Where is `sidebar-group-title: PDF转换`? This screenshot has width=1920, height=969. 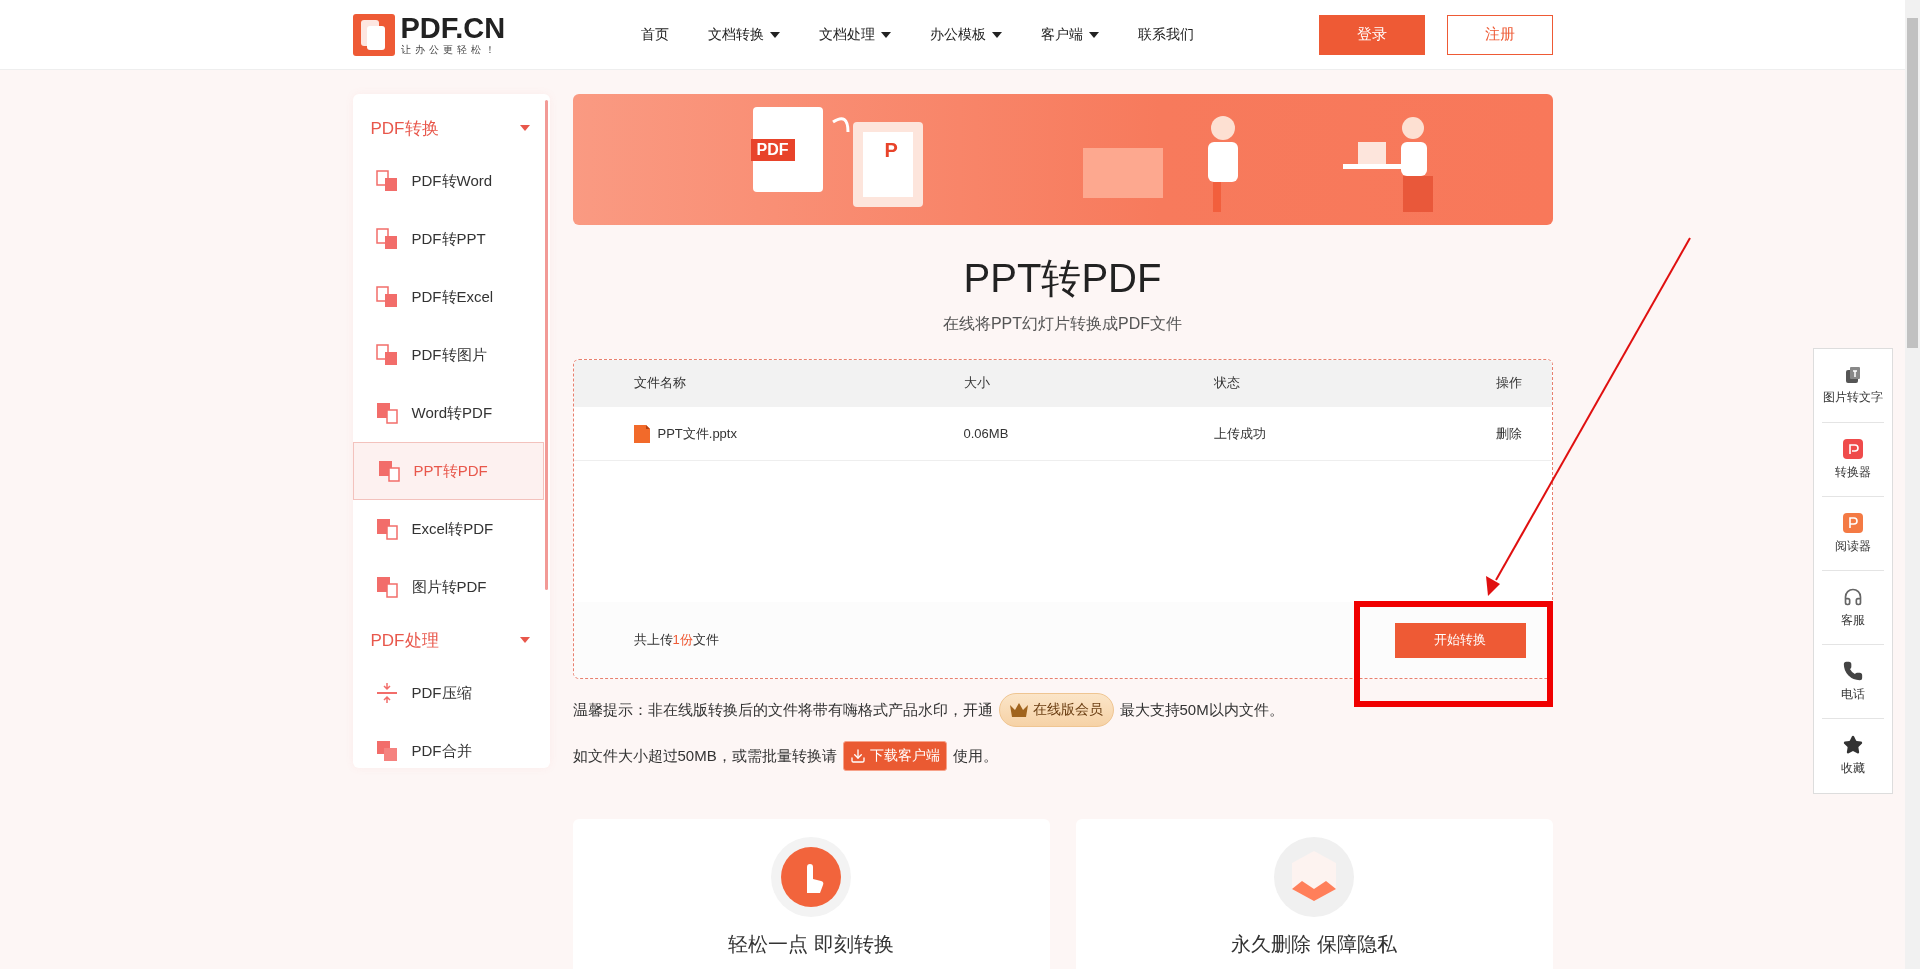 sidebar-group-title: PDF转换 is located at coordinates (404, 128).